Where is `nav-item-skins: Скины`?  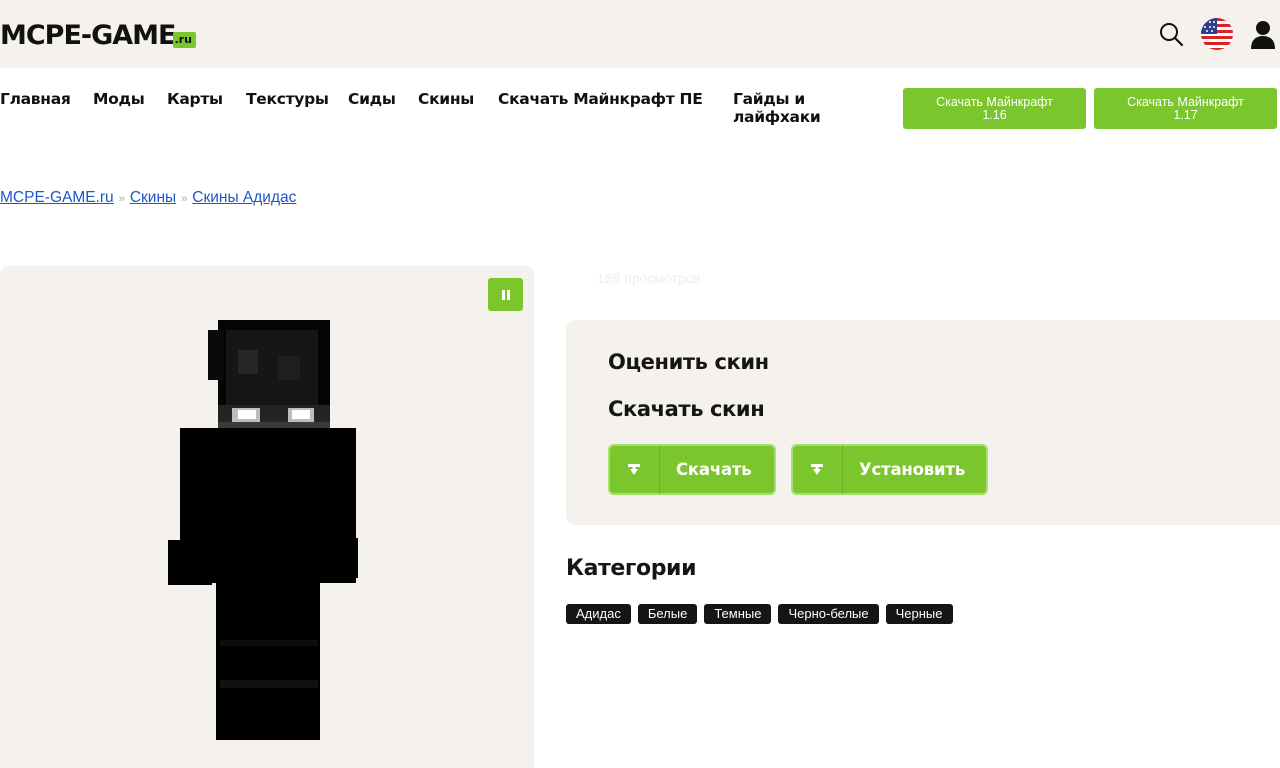 nav-item-skins: Скины is located at coordinates (446, 99).